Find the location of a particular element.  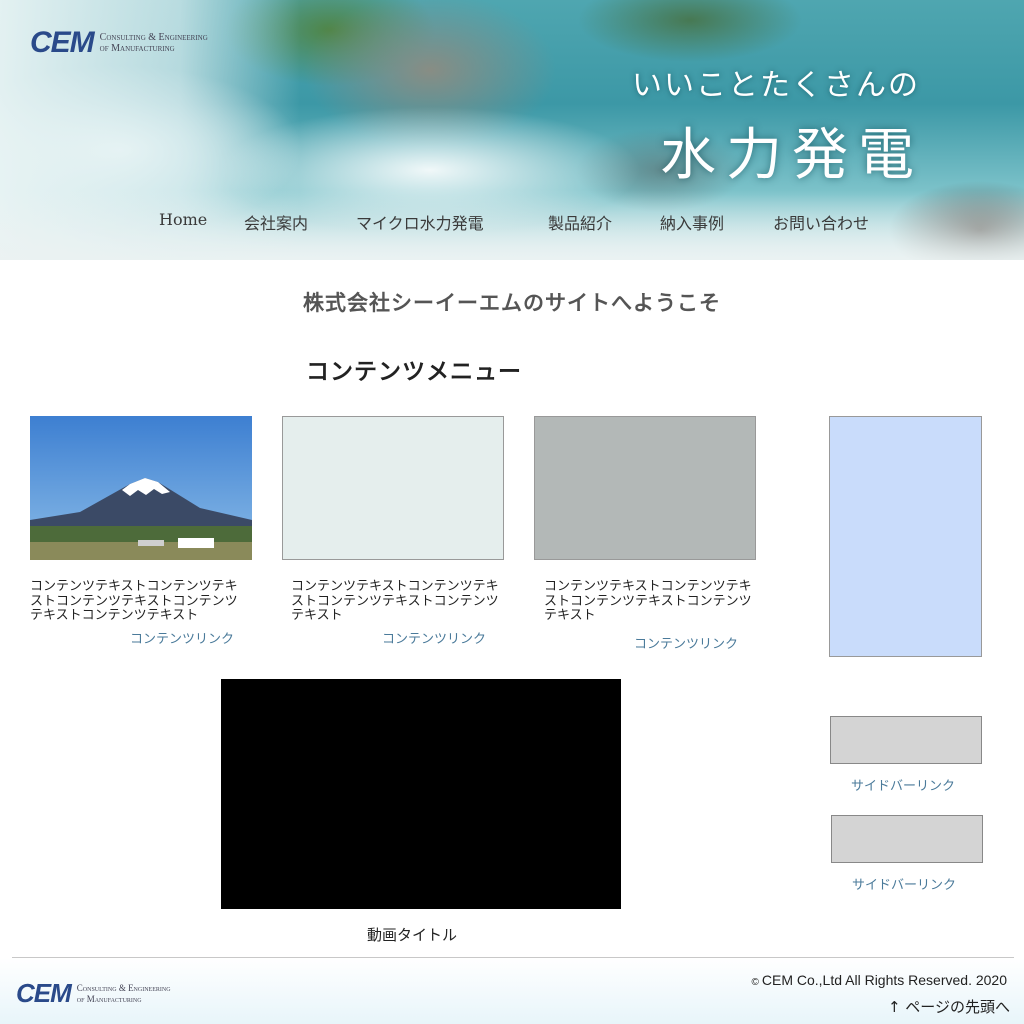

copyright-text: © CEM Co.,Ltd All Rights Reserved. 2020 is located at coordinates (880, 980).